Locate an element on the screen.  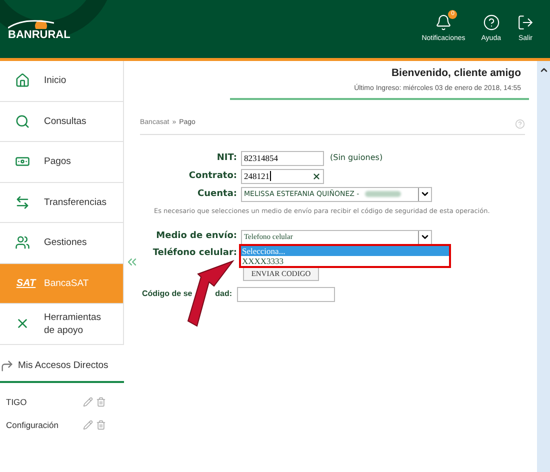
field-label: NIT: is located at coordinates (226, 158).